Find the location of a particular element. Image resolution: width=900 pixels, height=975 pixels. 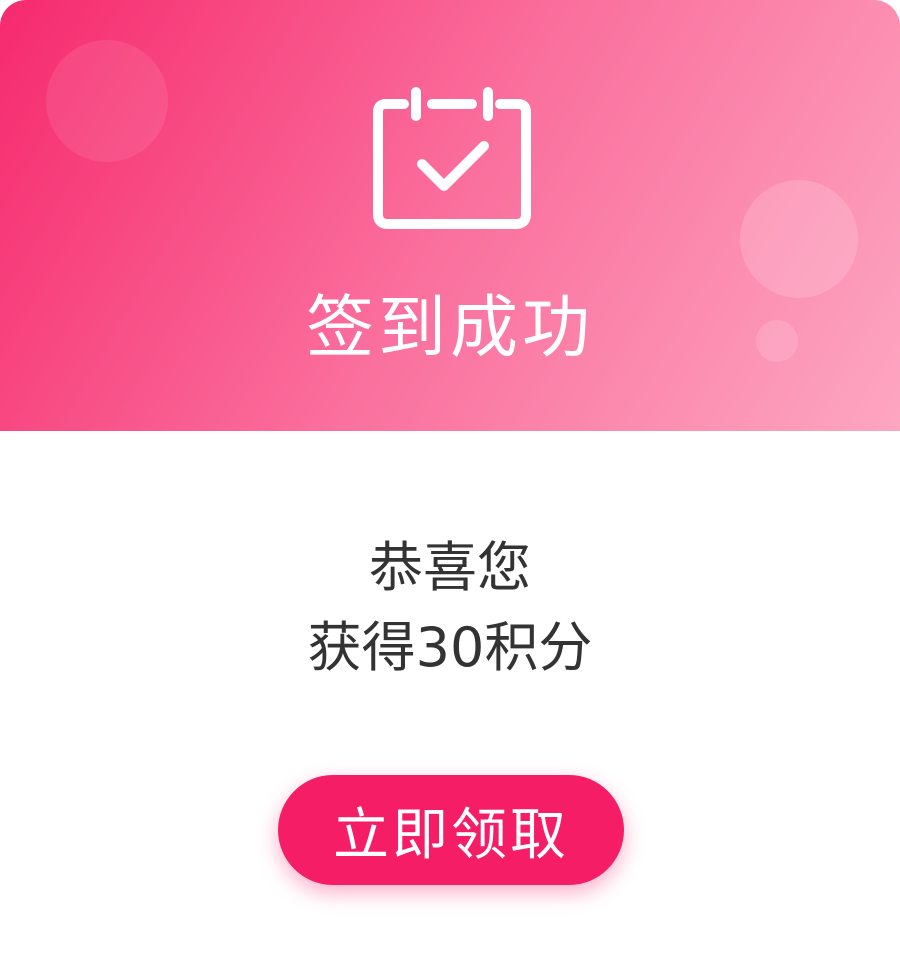

decorative-bubble is located at coordinates (107, 101).